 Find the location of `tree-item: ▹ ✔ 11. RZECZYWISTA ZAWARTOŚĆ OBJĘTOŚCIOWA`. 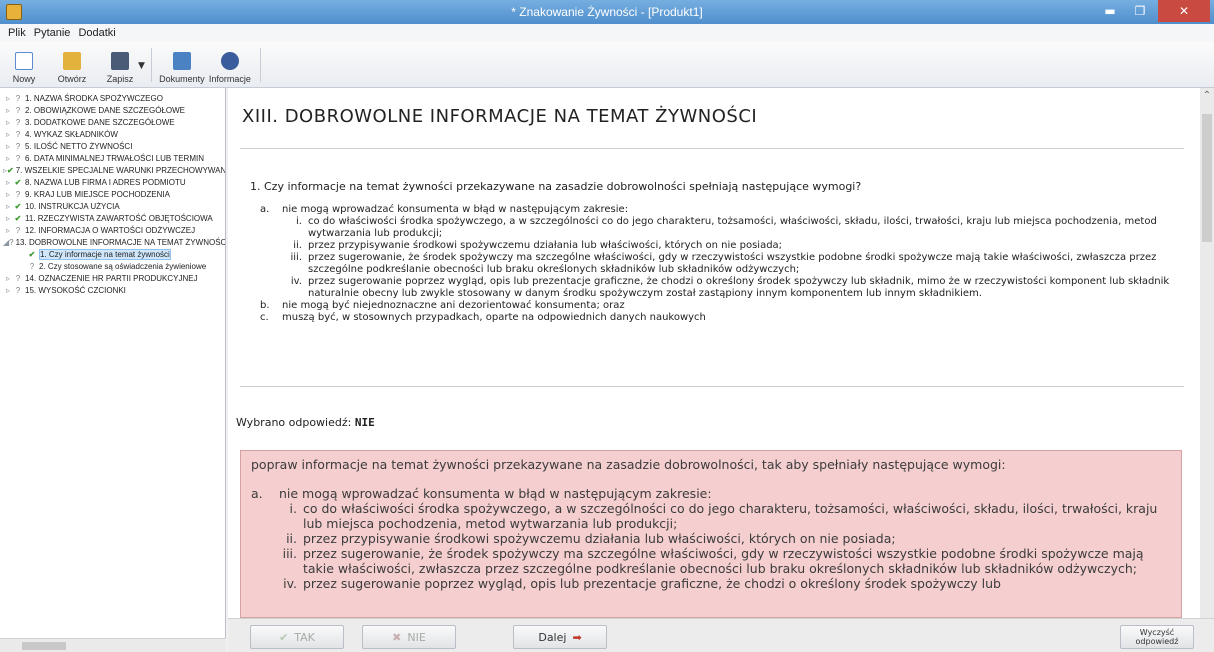

tree-item: ▹ ✔ 11. RZECZYWISTA ZAWARTOŚĆ OBJĘTOŚCIOWA is located at coordinates (112, 218).